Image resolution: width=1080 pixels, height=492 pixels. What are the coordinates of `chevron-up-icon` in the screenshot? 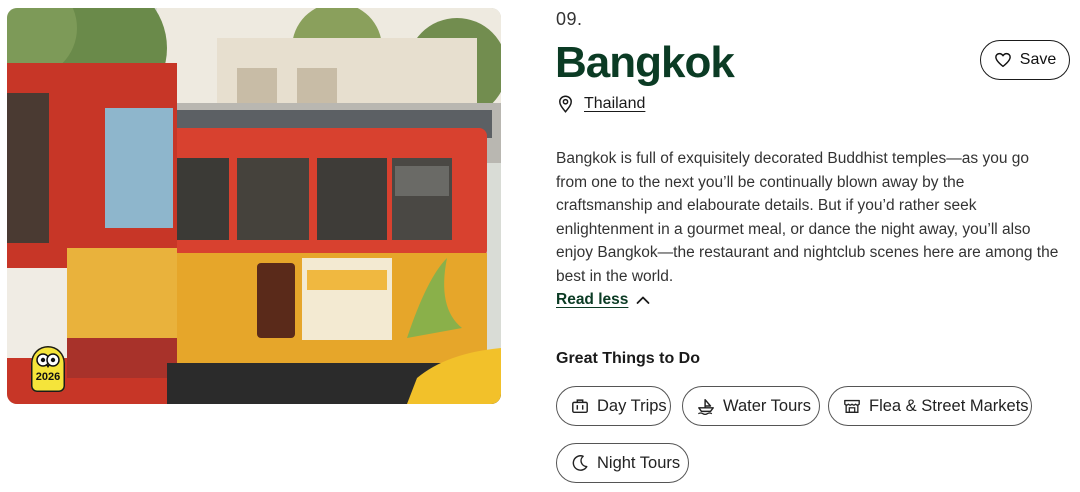 It's located at (643, 300).